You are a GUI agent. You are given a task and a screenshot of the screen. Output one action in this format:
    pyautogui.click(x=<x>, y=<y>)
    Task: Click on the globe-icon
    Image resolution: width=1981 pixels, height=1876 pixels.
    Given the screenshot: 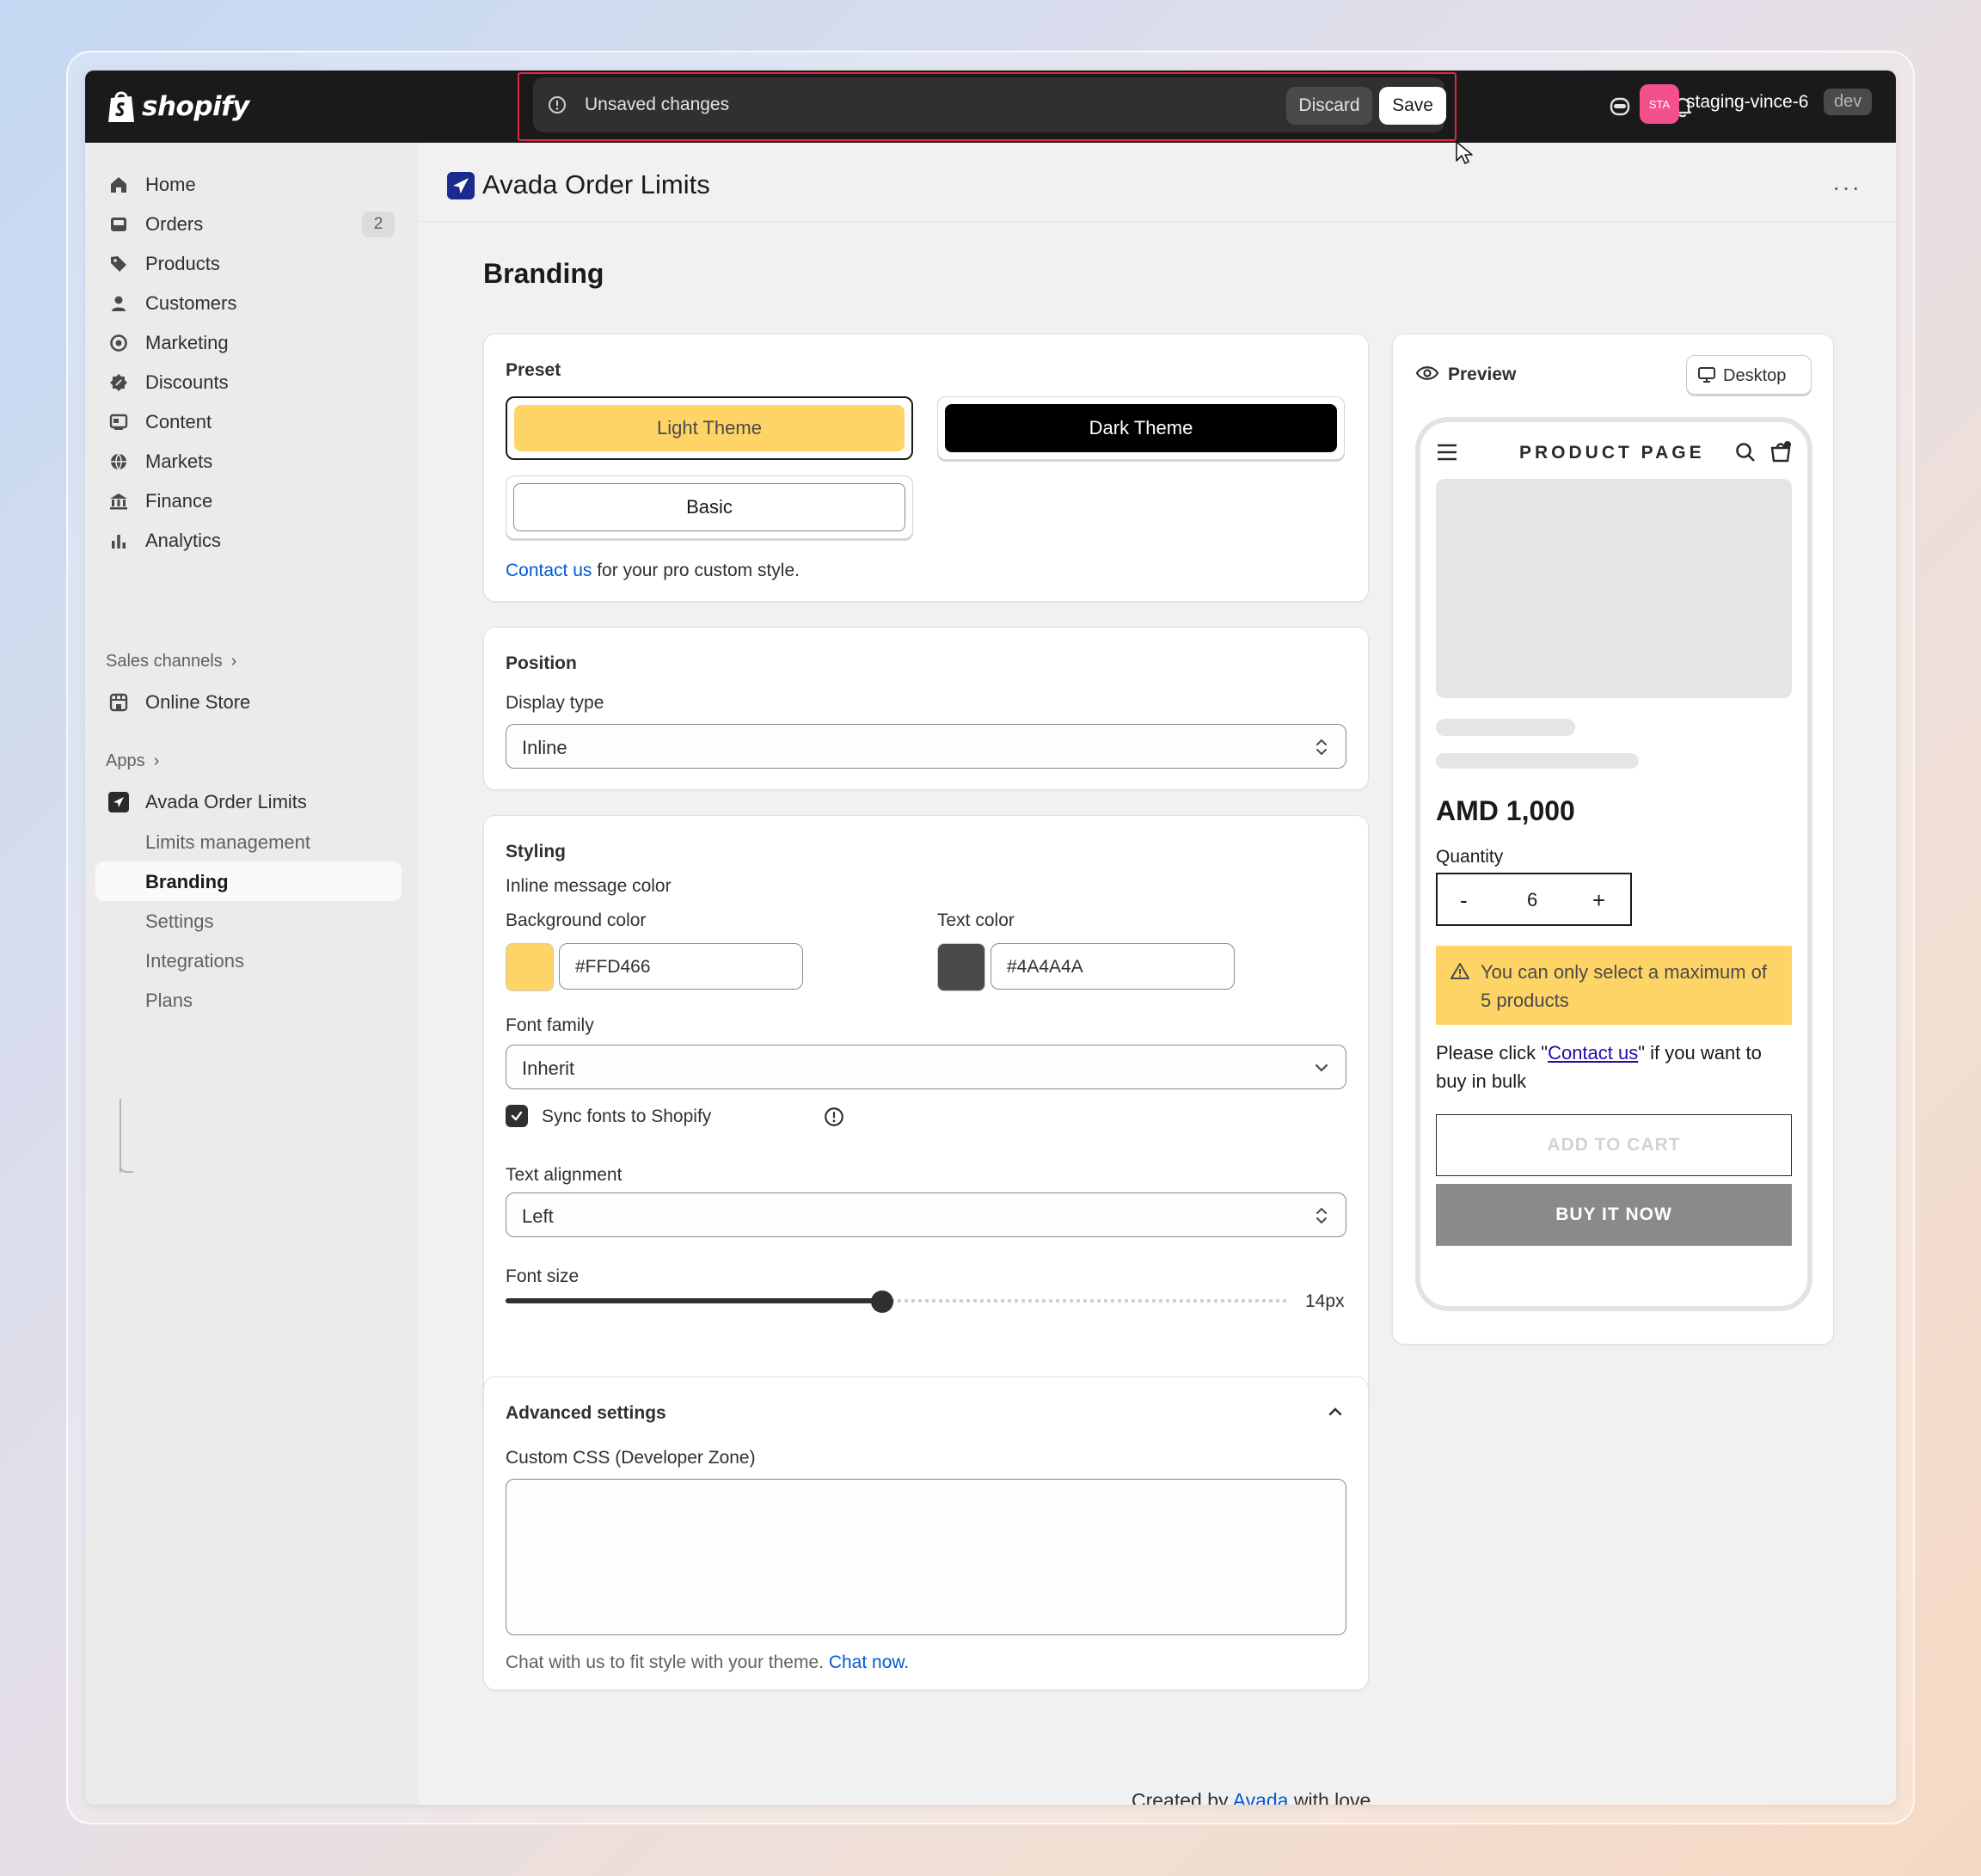 What is the action you would take?
    pyautogui.click(x=118, y=461)
    